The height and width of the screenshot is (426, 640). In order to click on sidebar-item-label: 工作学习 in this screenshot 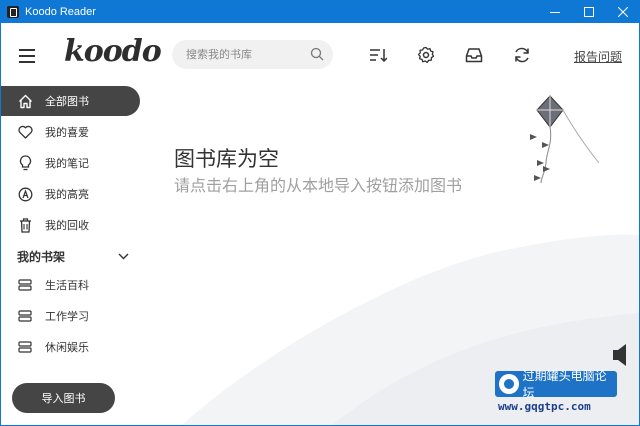, I will do `click(67, 316)`.